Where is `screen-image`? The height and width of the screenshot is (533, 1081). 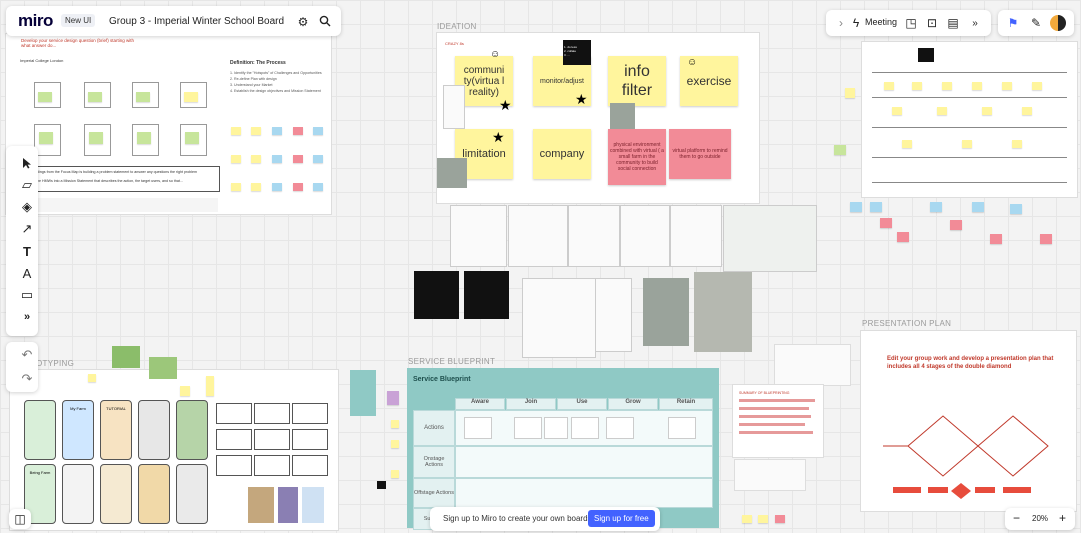
screen-image is located at coordinates (770, 238).